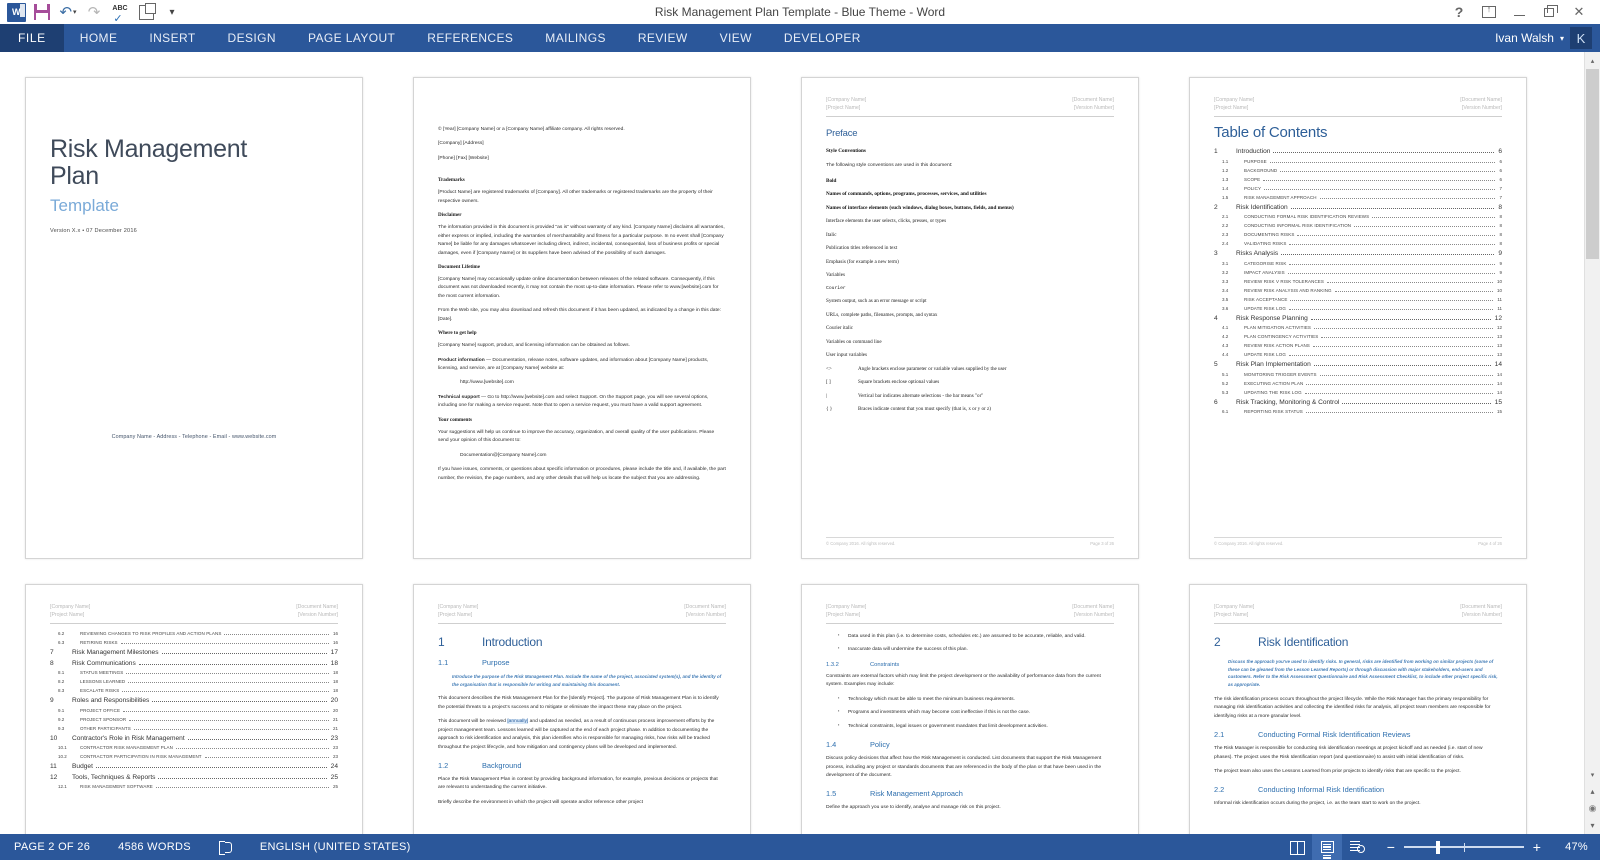 This screenshot has height=860, width=1600. I want to click on tab-page-layout: PAGE LAYOUT, so click(351, 38).